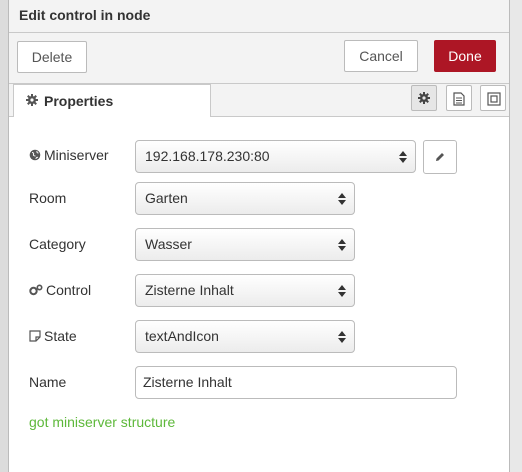  What do you see at coordinates (259, 58) in the screenshot?
I see `tray-toolbar: Delete Cancel Done` at bounding box center [259, 58].